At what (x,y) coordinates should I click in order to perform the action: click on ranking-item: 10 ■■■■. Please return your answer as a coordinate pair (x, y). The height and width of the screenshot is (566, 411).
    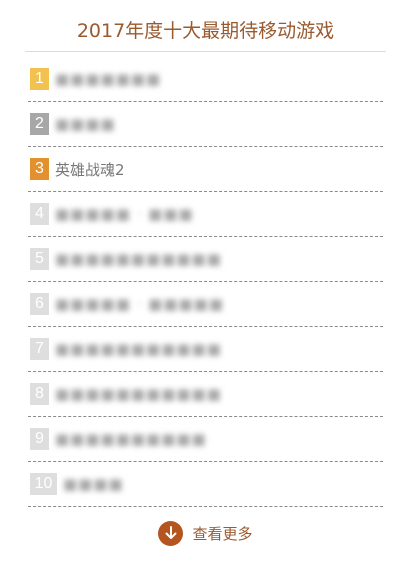
    Looking at the image, I should click on (205, 484).